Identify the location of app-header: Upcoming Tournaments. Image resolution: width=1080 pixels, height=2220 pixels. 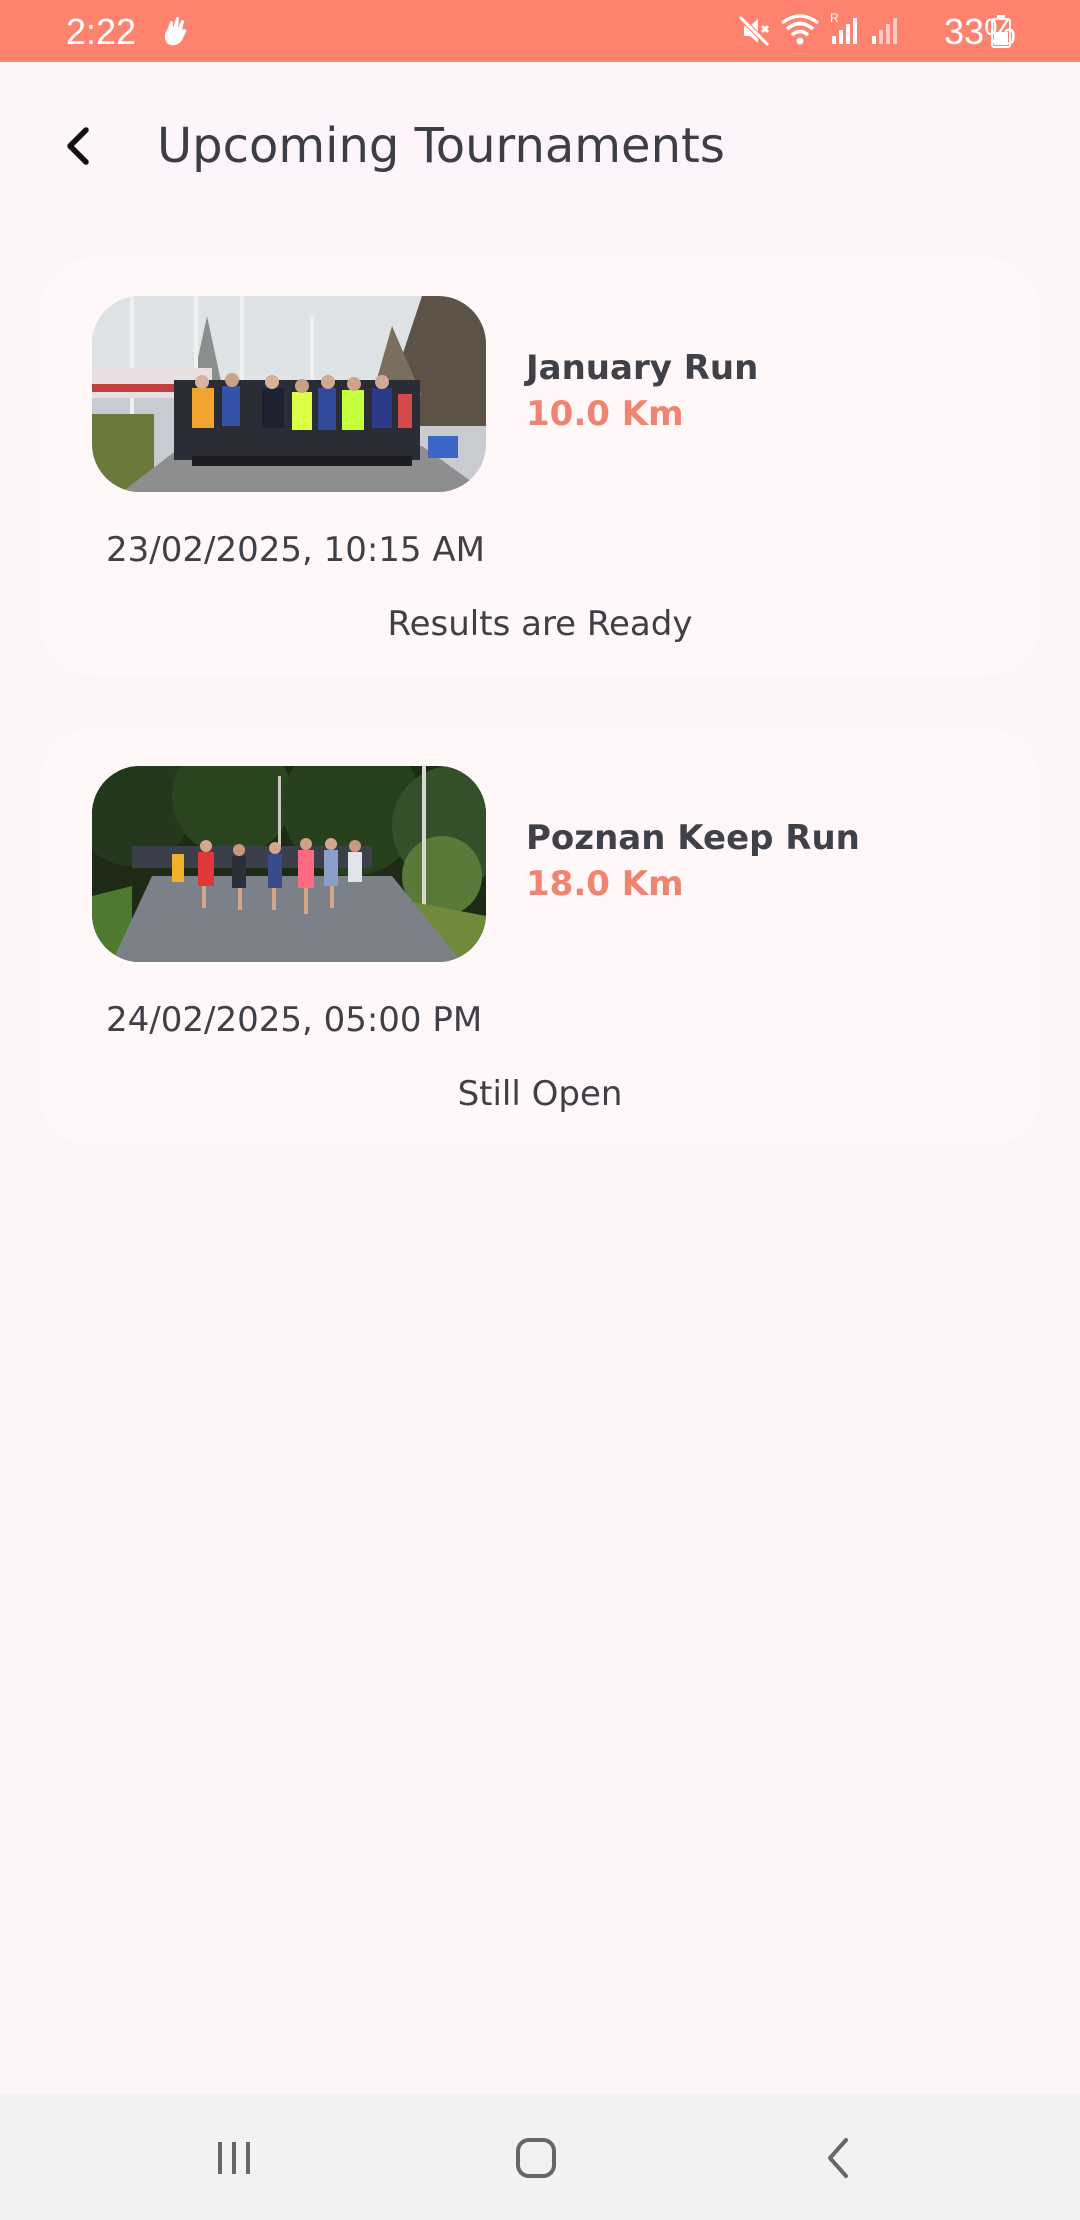
(540, 146).